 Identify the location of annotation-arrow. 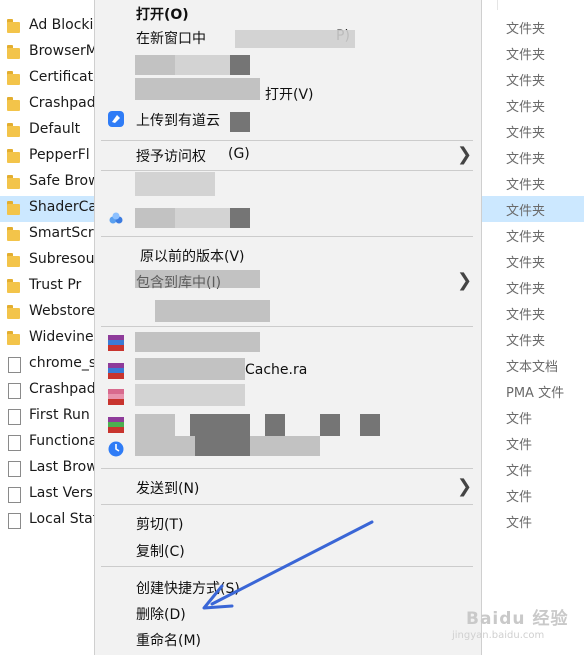
(288, 565).